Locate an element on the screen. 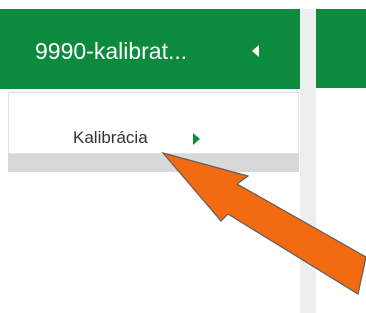 The height and width of the screenshot is (313, 366). menu-item-label: Kalibrácia is located at coordinates (110, 137).